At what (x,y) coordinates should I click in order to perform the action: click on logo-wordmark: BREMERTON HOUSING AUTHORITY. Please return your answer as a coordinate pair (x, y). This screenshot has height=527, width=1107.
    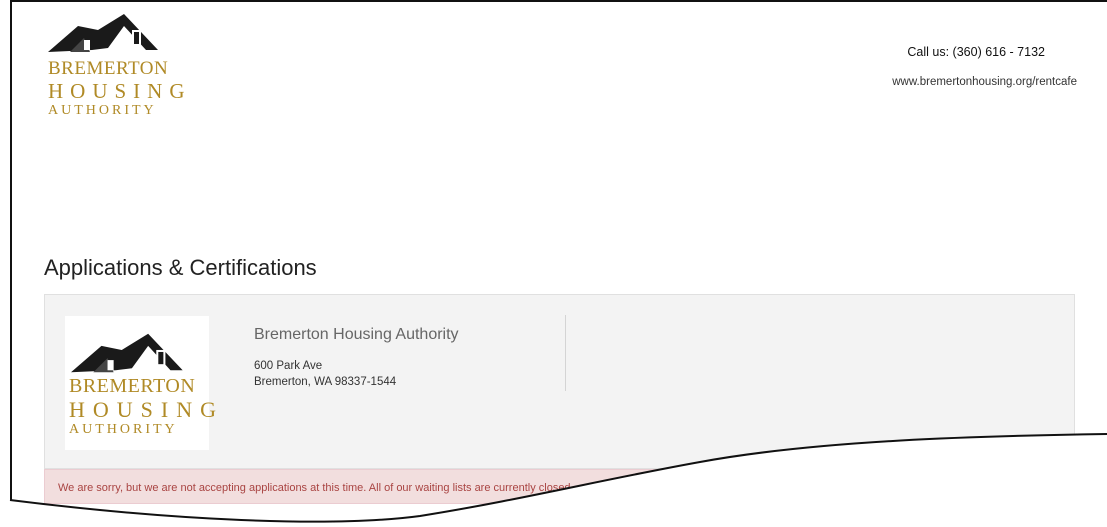
    Looking at the image, I should click on (118, 88).